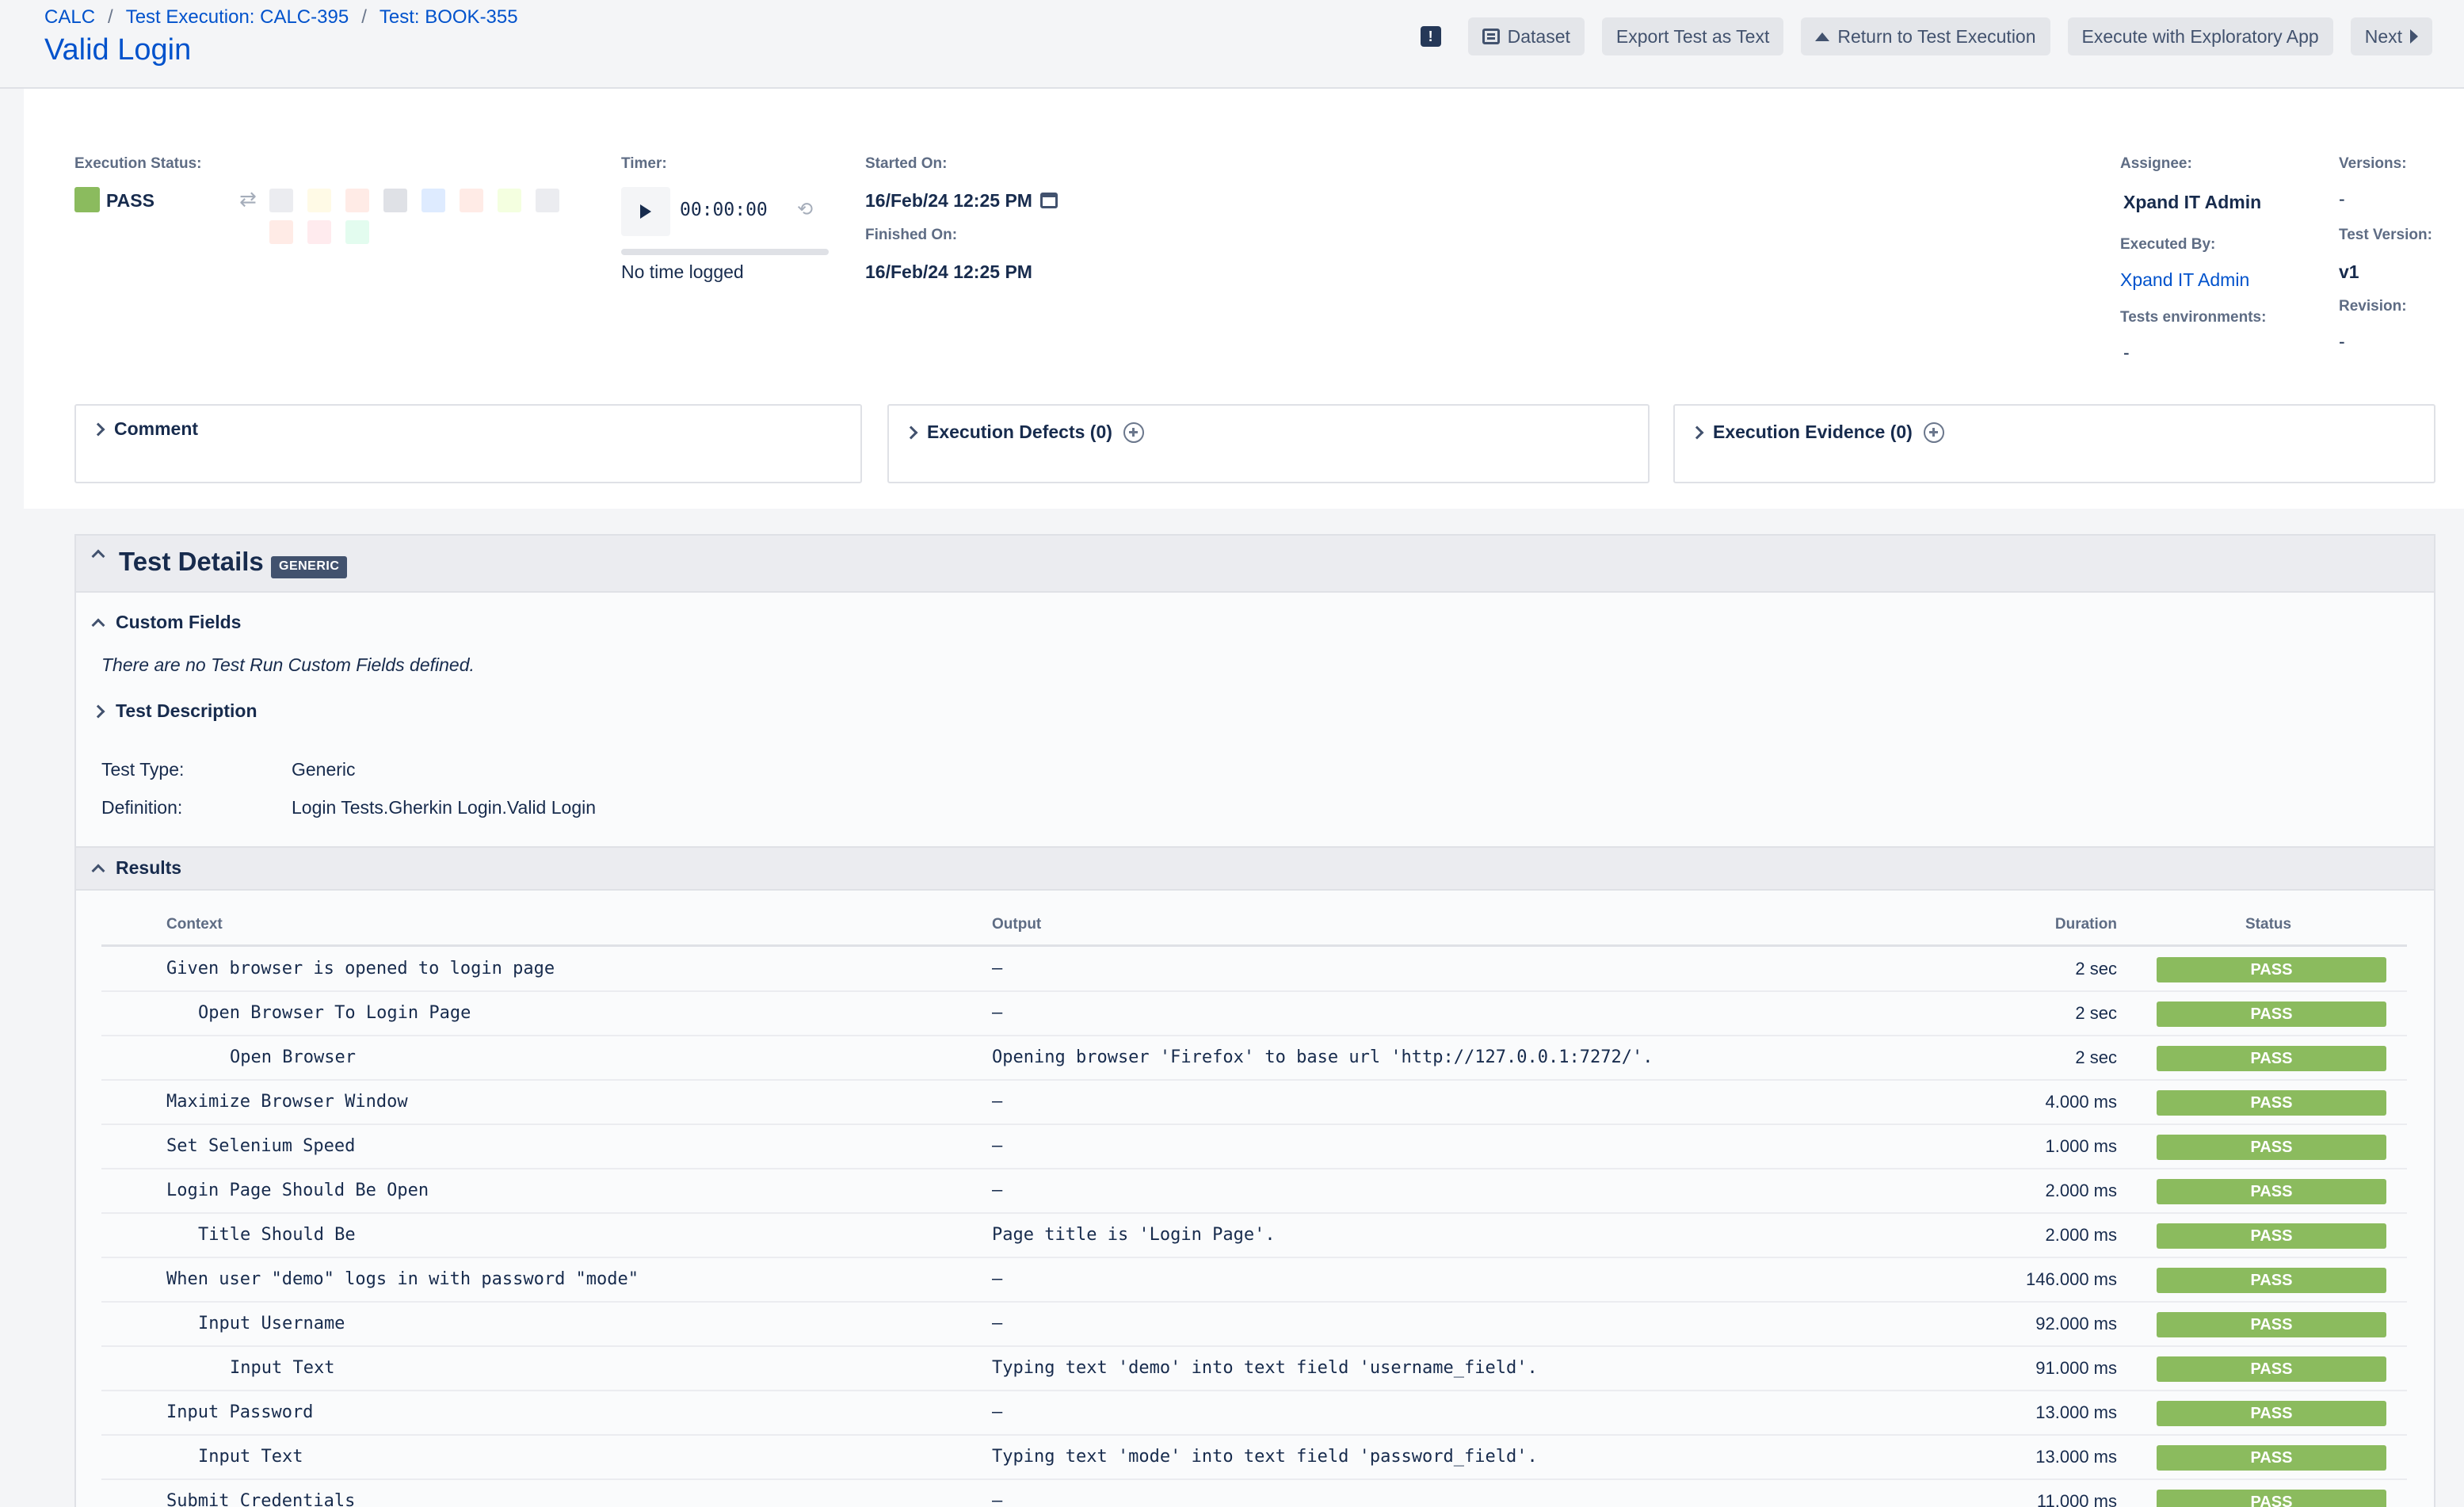  I want to click on next-button: Next, so click(2391, 36).